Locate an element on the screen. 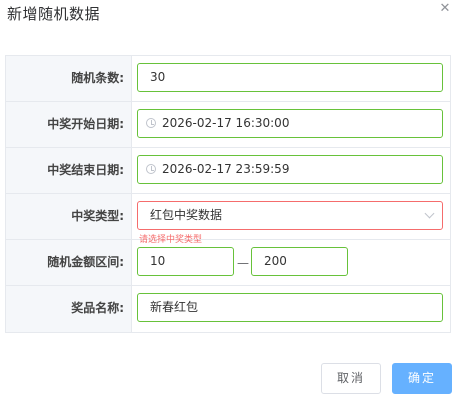 Image resolution: width=457 pixels, height=395 pixels. start-date-picker: 2026-02-17 16:30:00 is located at coordinates (290, 123).